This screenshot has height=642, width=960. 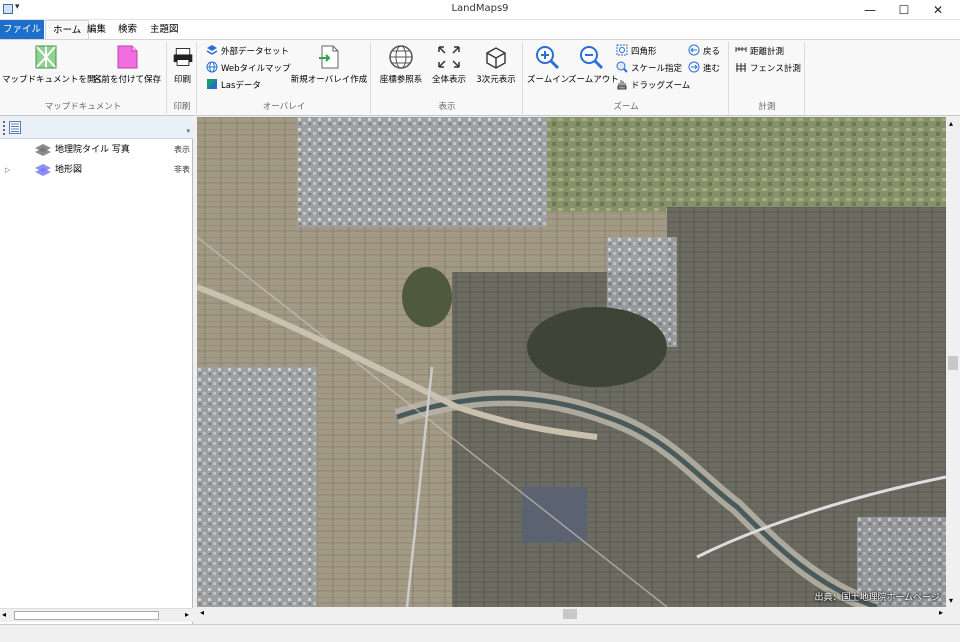 I want to click on layer-list-icon, so click(x=15, y=127).